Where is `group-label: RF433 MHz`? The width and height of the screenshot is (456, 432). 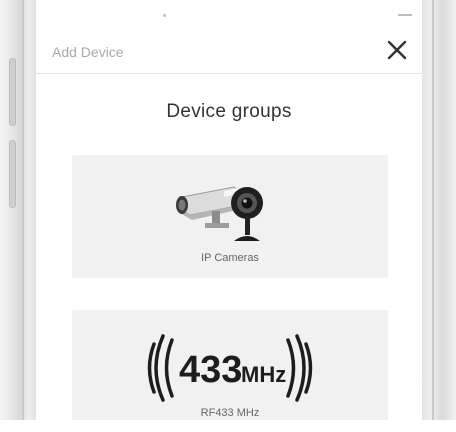
group-label: RF433 MHz is located at coordinates (230, 413).